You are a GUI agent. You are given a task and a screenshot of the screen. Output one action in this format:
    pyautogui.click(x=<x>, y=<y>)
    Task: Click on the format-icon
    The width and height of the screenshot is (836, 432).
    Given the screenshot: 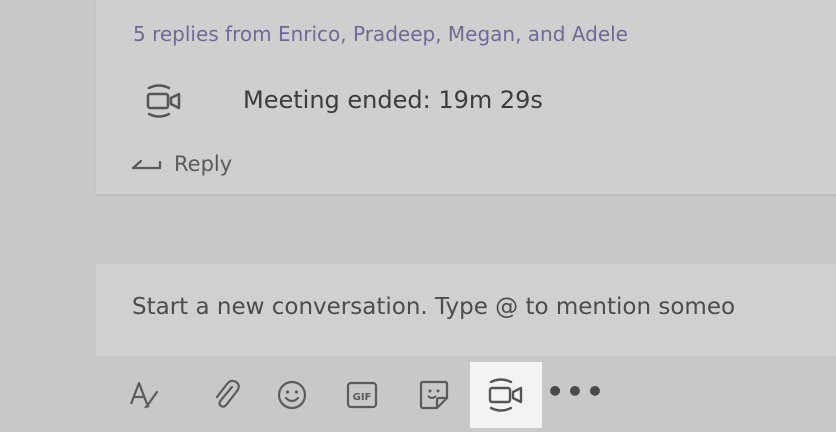 What is the action you would take?
    pyautogui.click(x=144, y=395)
    